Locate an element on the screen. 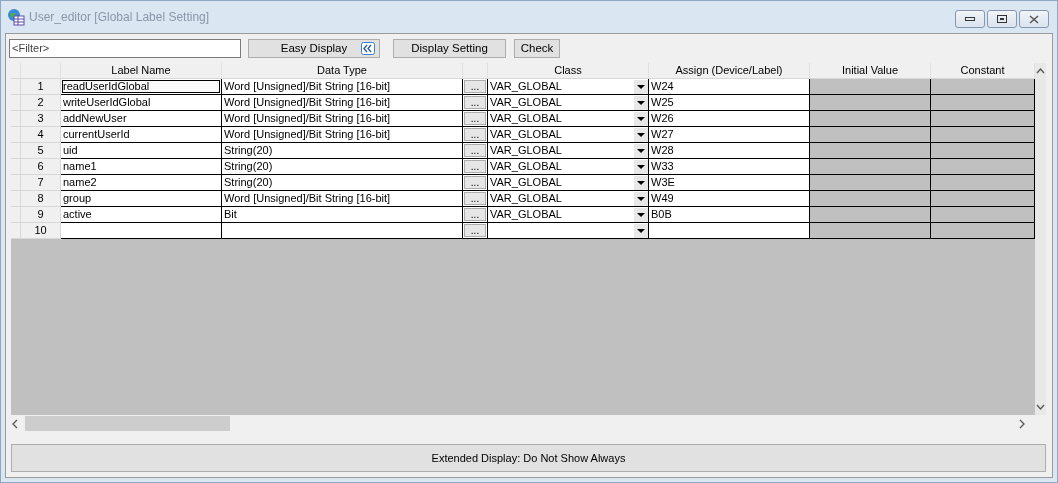  column-header: Constant is located at coordinates (983, 71).